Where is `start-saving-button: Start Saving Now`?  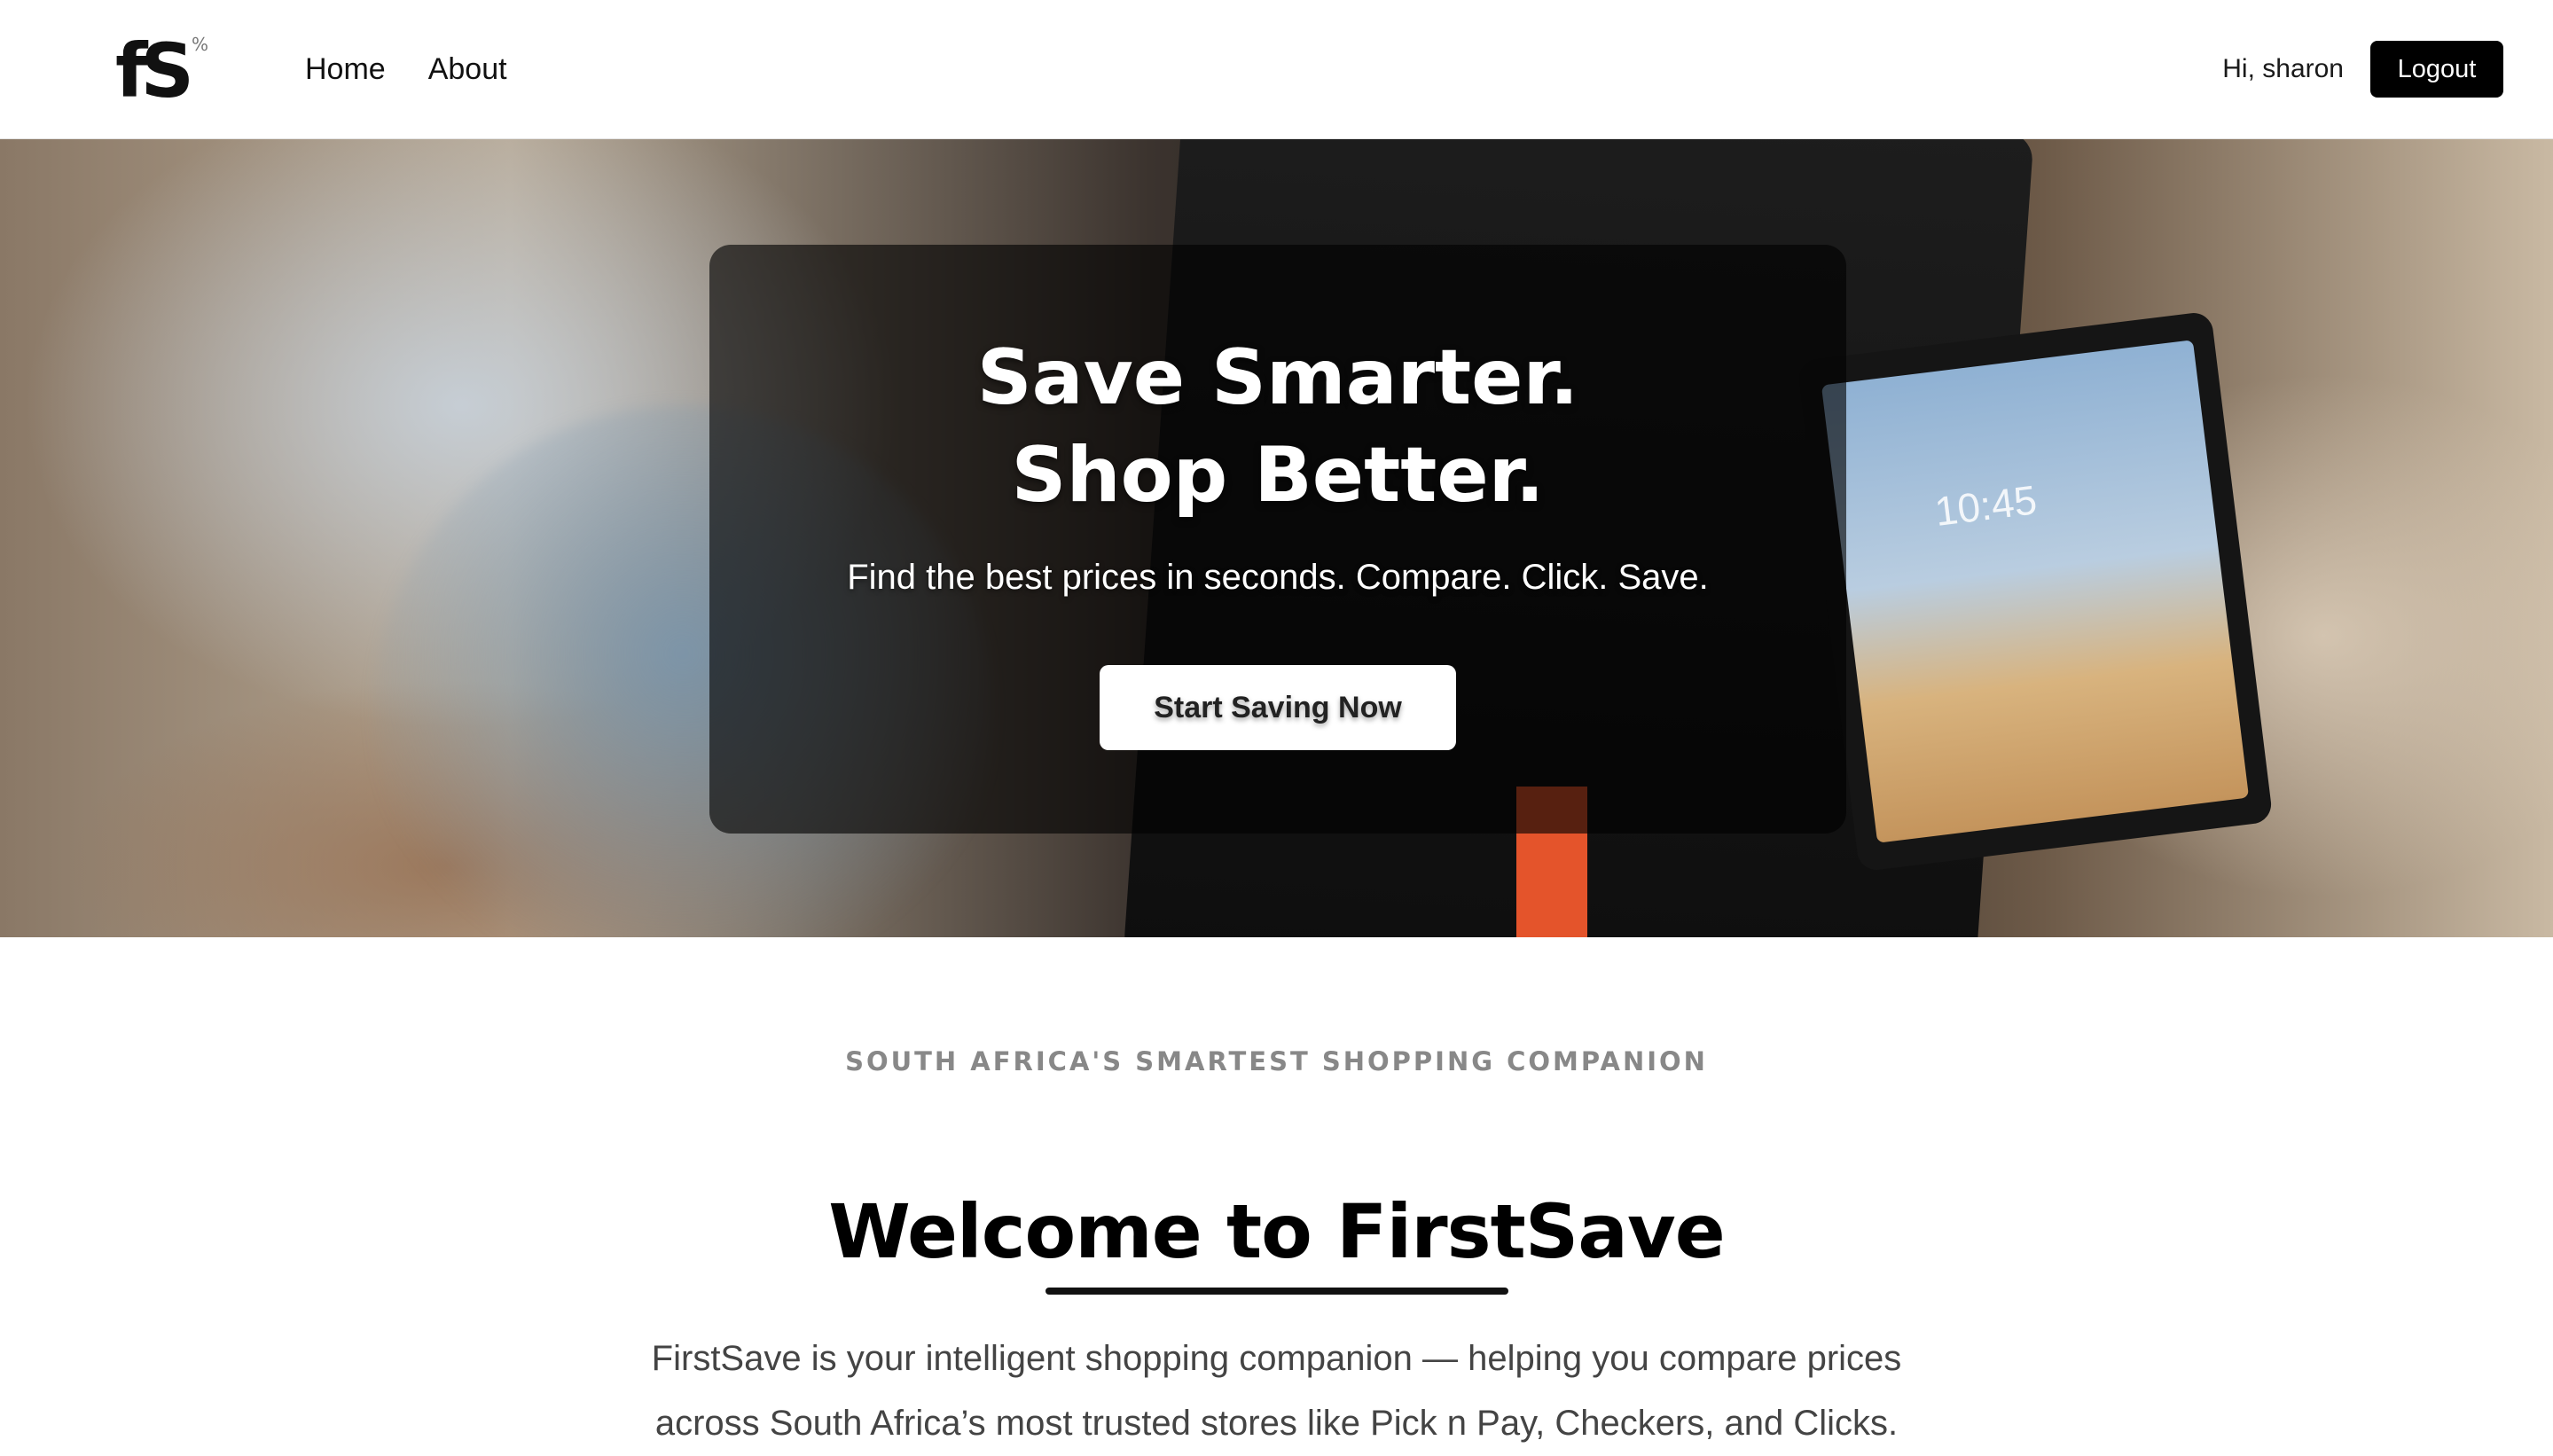
start-saving-button: Start Saving Now is located at coordinates (1278, 707).